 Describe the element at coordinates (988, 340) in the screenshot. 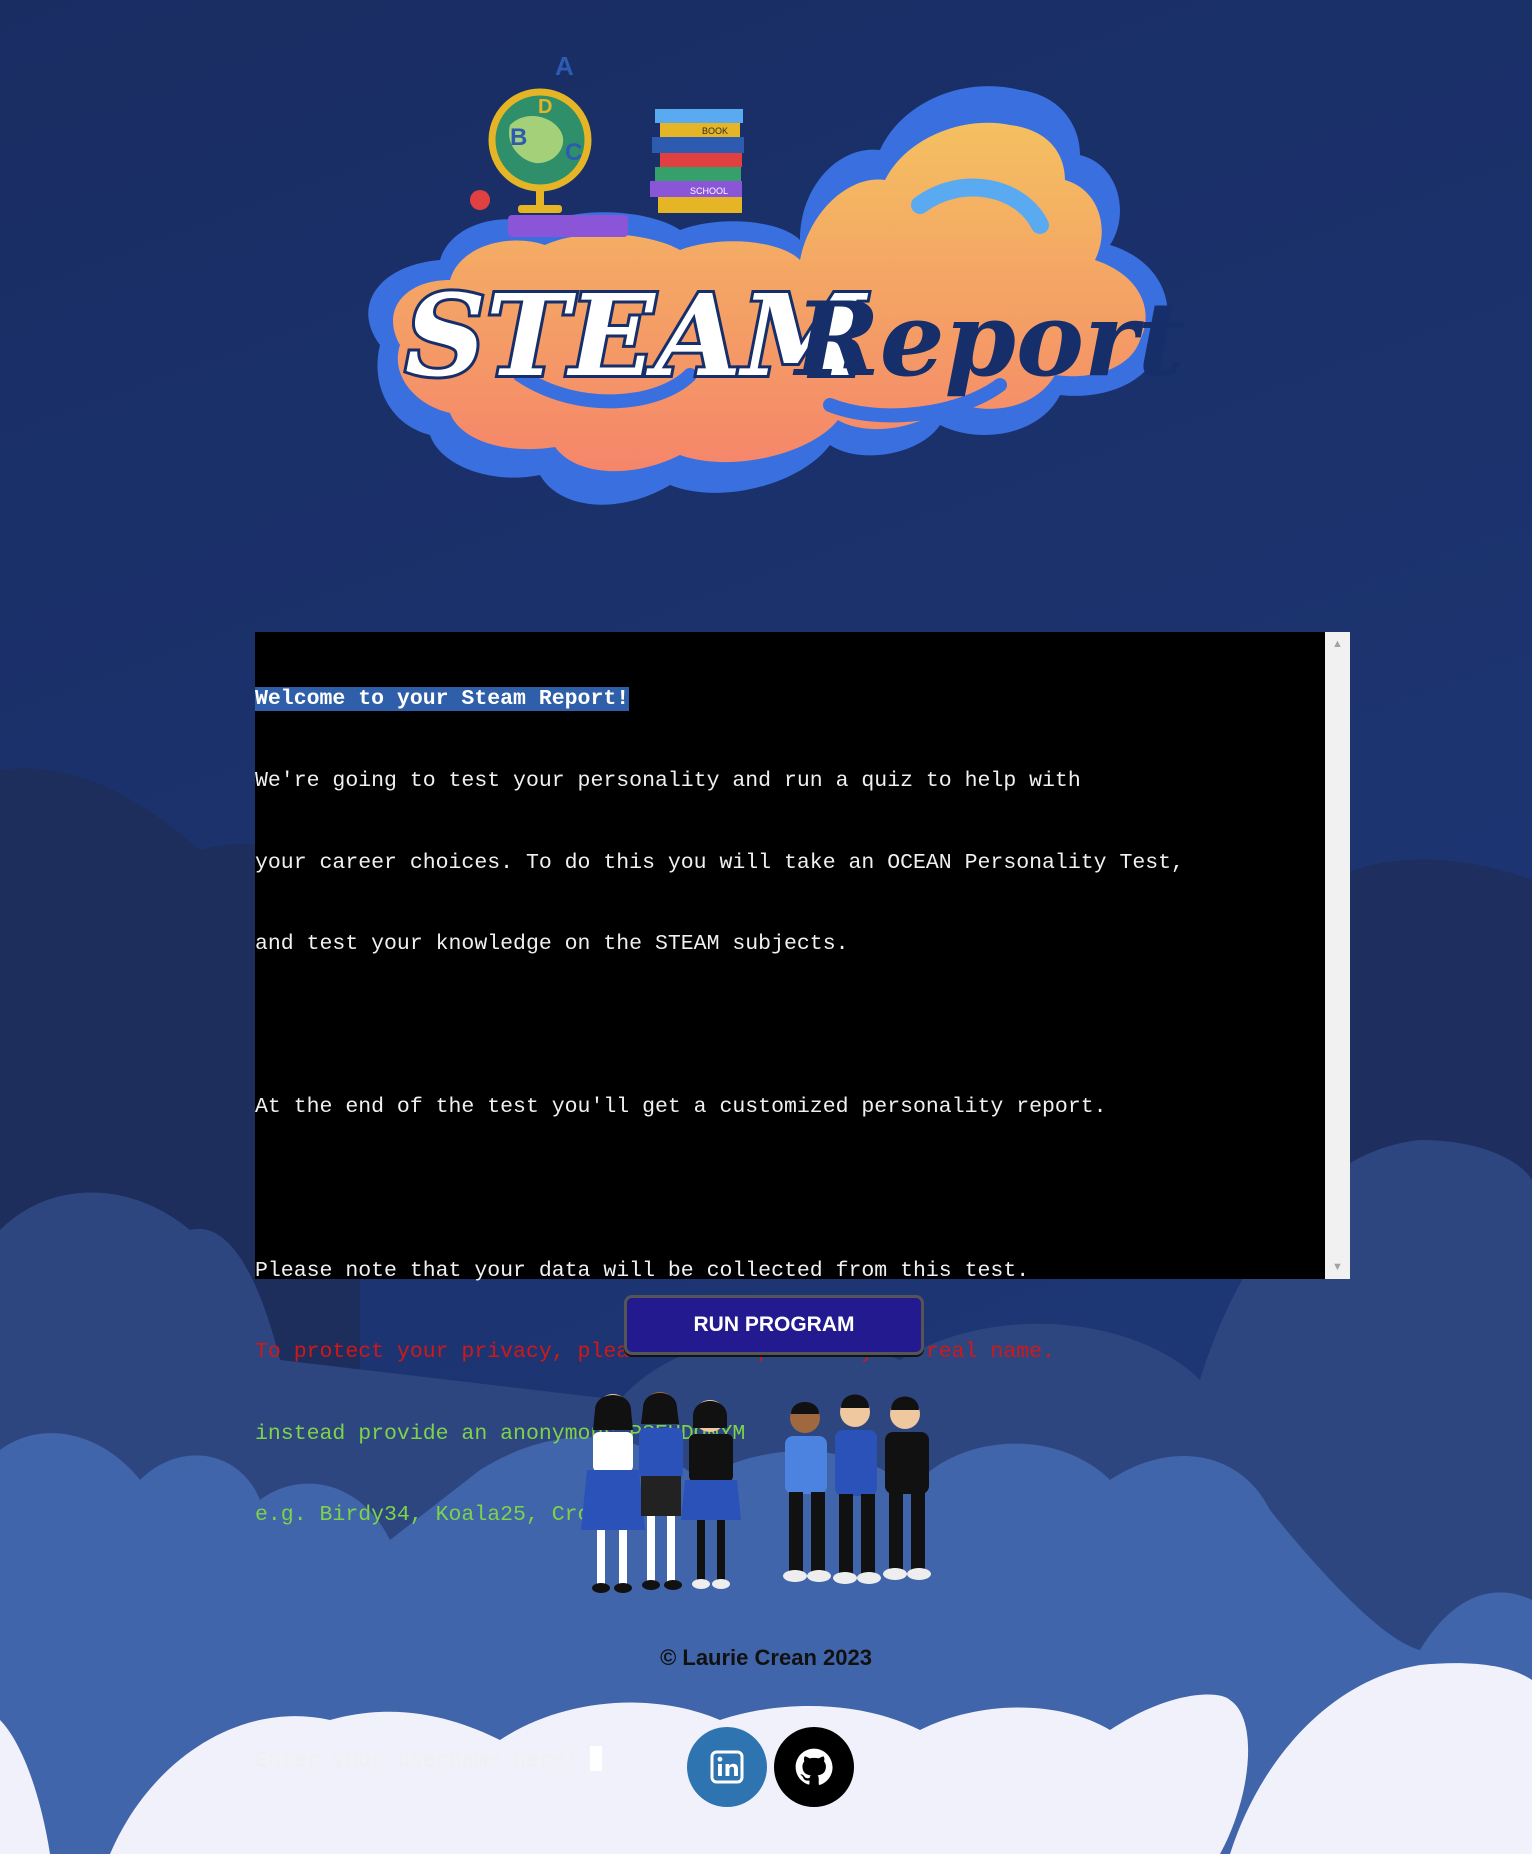

I see `logo-report-text: Report` at that location.